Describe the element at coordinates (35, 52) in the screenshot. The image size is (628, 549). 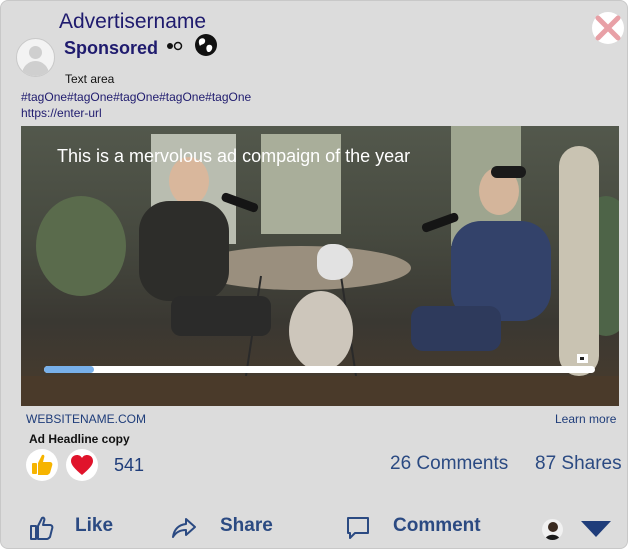
I see `avatar-head` at that location.